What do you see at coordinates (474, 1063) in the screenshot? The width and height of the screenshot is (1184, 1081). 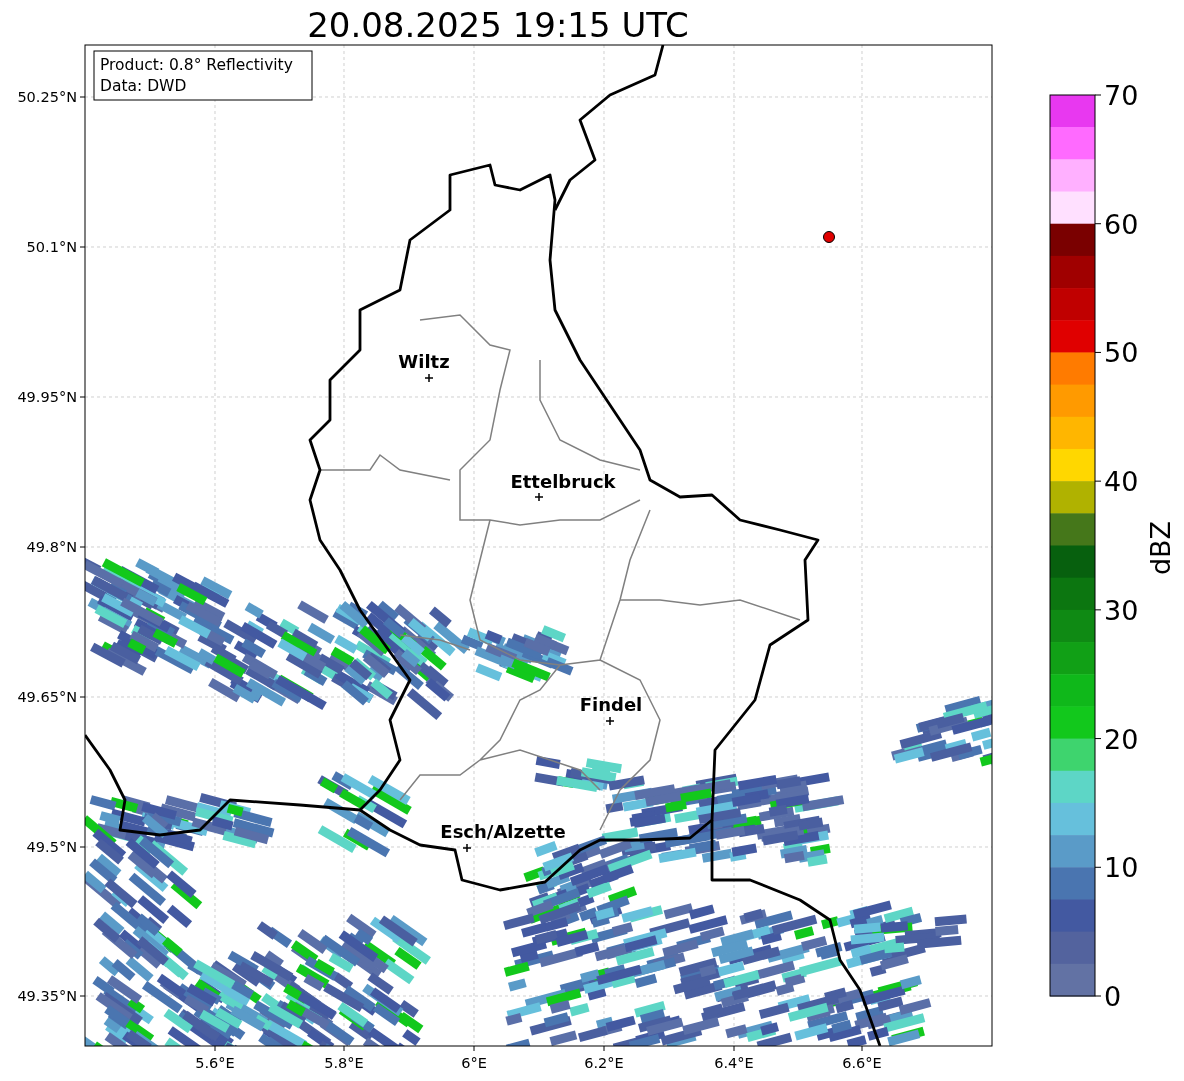 I see `axis-tick-label: 6°E` at bounding box center [474, 1063].